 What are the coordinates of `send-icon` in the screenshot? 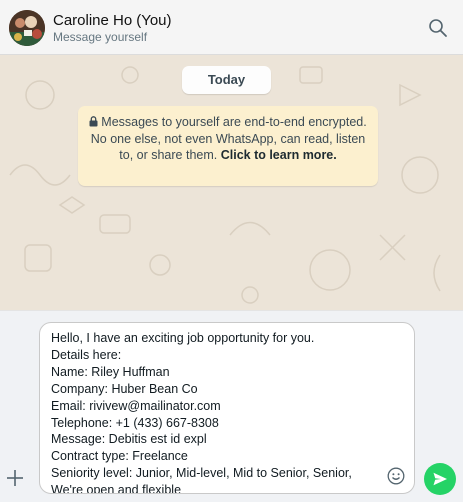 It's located at (440, 479).